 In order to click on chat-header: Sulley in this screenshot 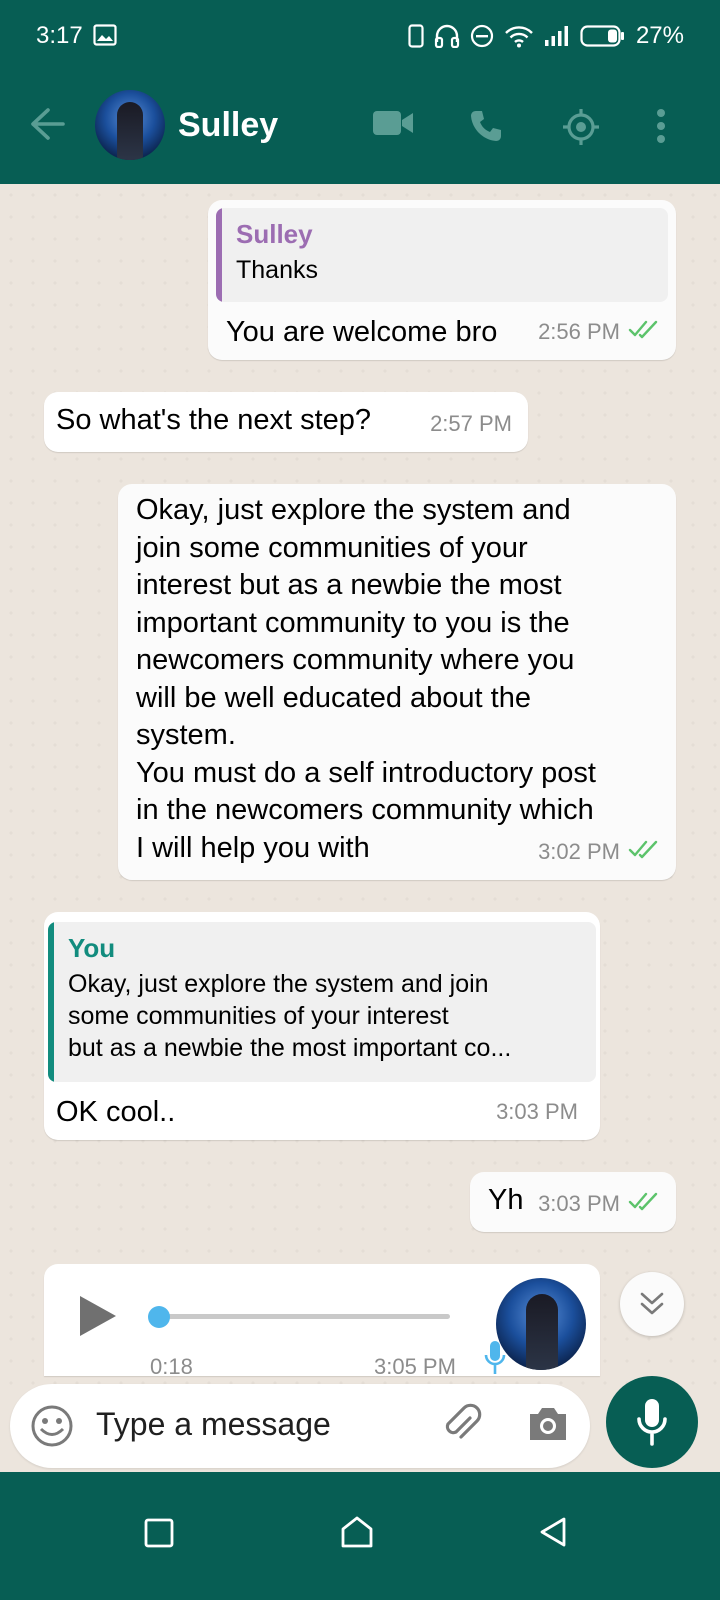, I will do `click(360, 128)`.